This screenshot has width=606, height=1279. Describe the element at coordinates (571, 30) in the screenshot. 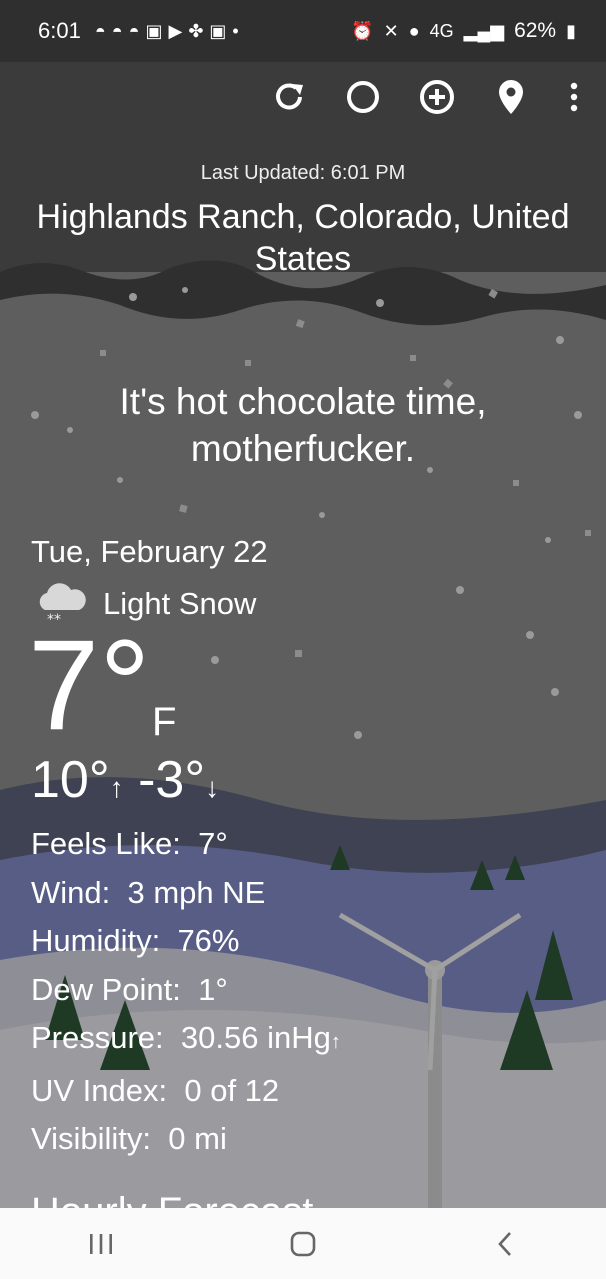

I see `battery-icon: ▮` at that location.